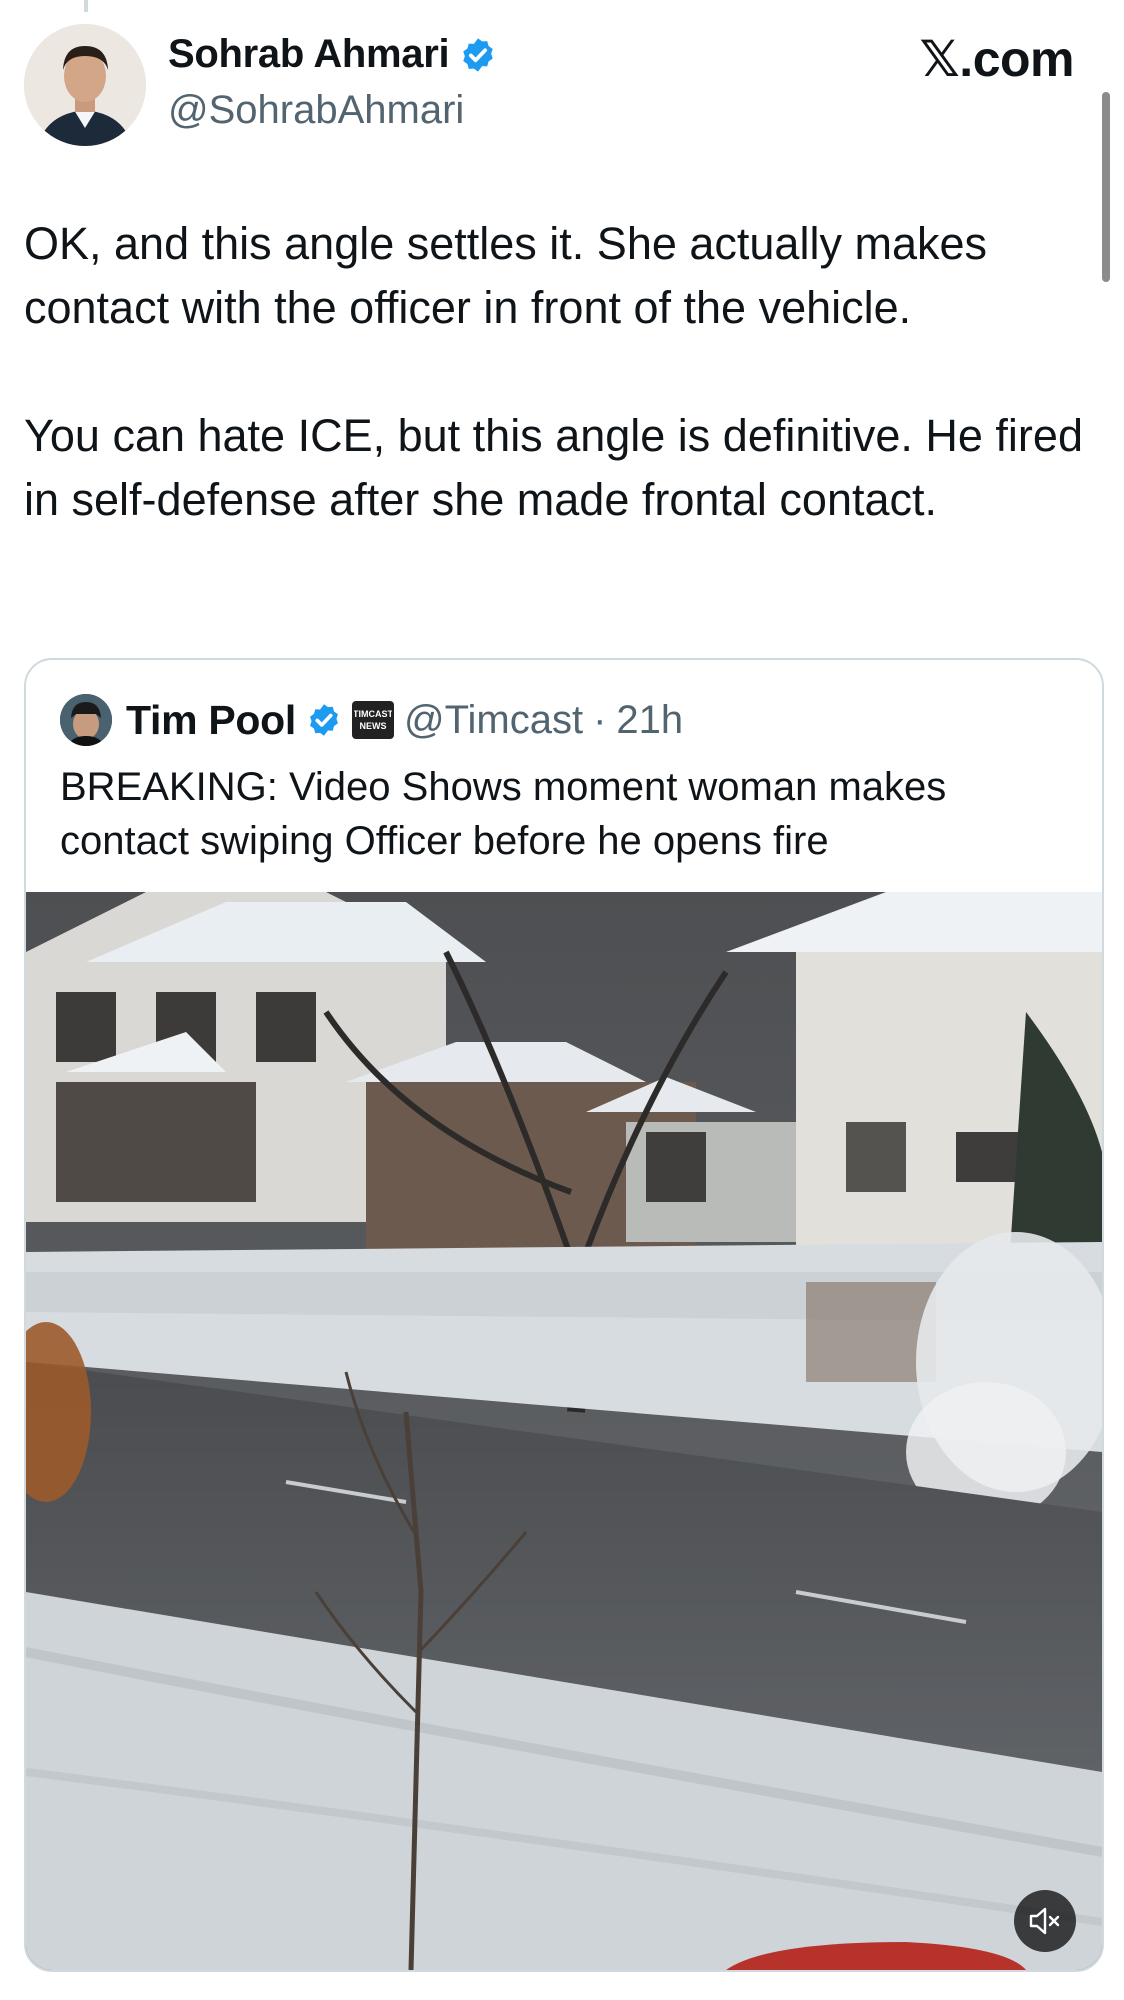 This screenshot has width=1124, height=2000. I want to click on scrollbar, so click(1106, 187).